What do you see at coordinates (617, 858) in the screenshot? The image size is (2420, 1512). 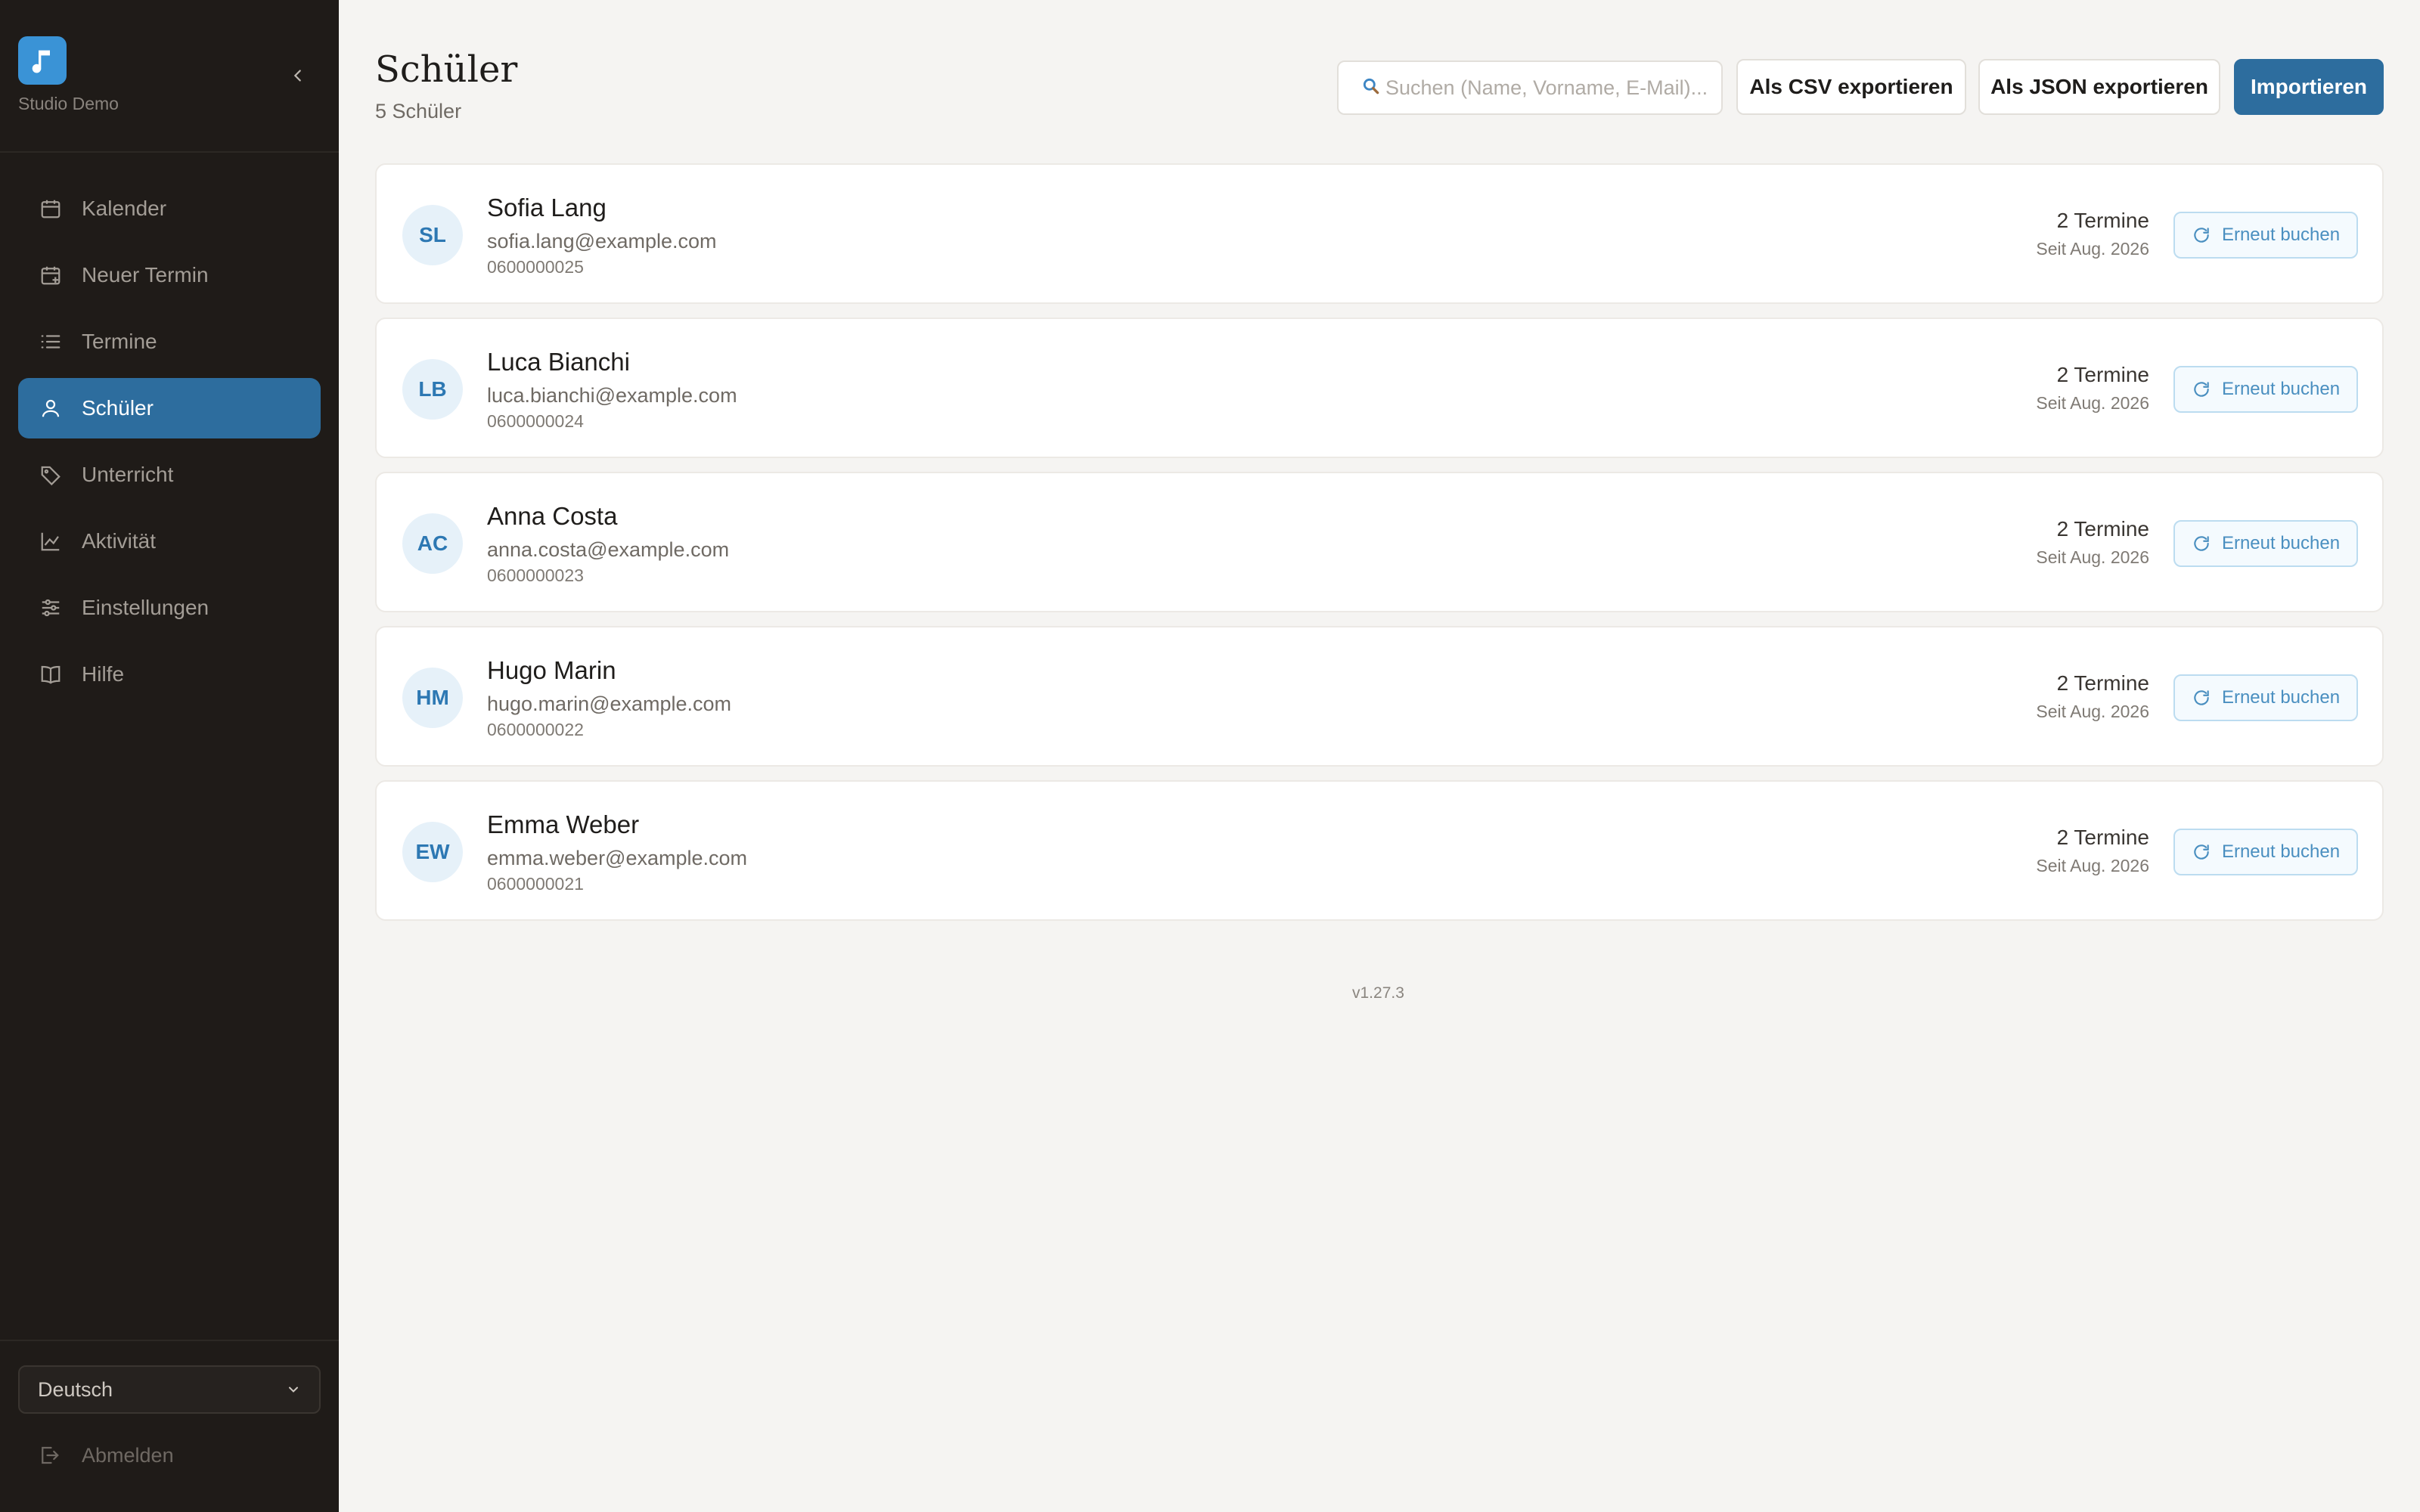 I see `student-email: emma.weber@example.com` at bounding box center [617, 858].